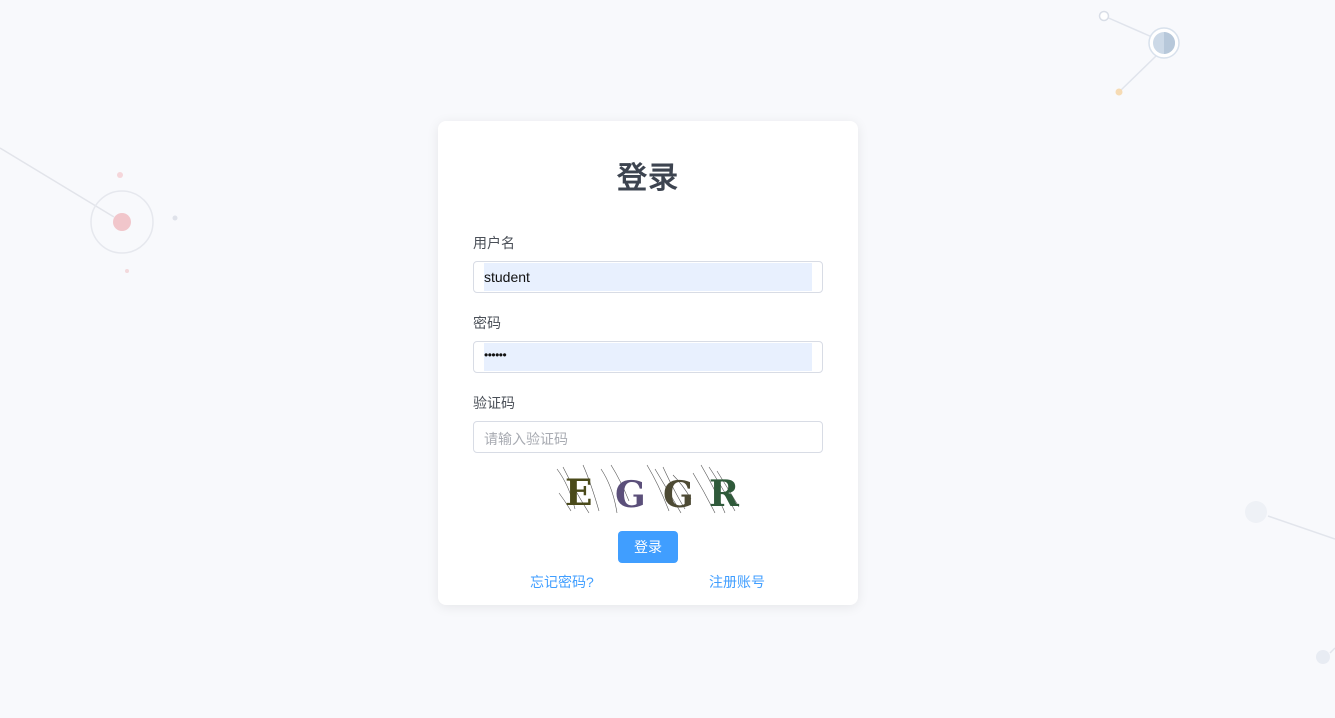  I want to click on username-label: 用户名, so click(494, 243).